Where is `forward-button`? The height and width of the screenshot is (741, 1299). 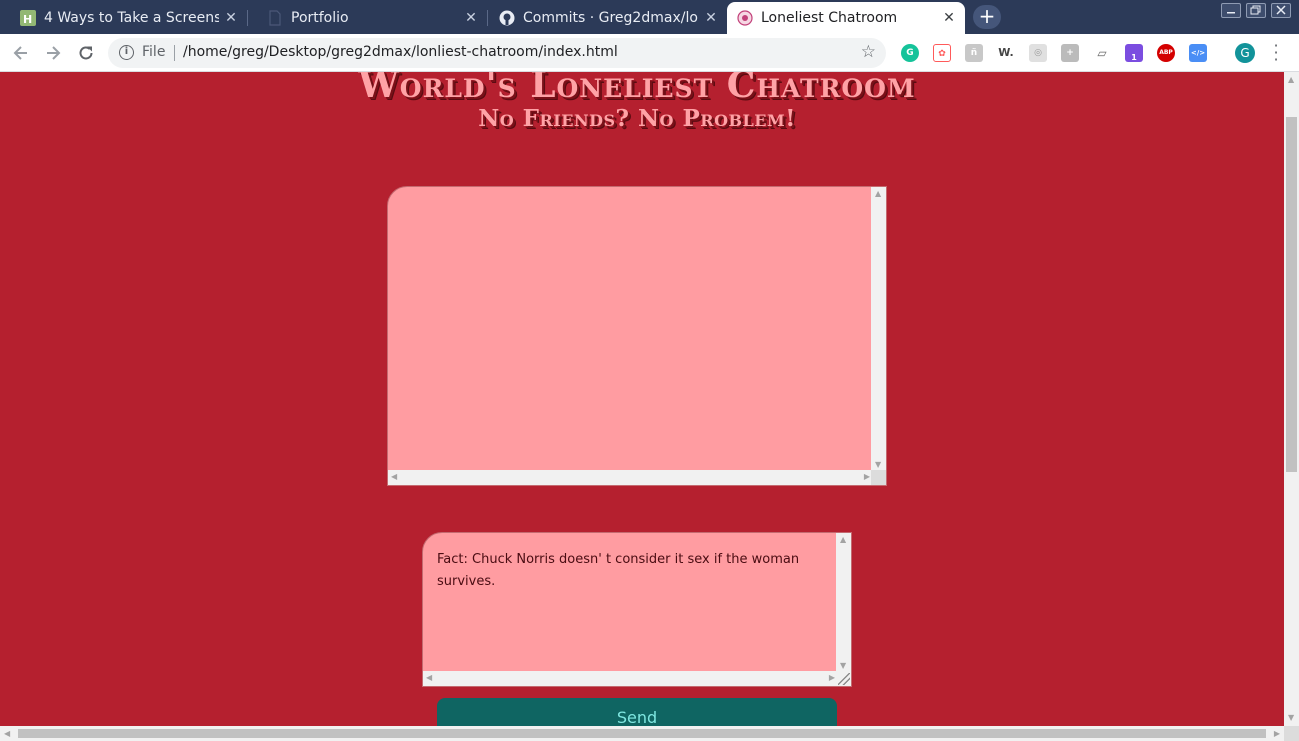 forward-button is located at coordinates (53, 53).